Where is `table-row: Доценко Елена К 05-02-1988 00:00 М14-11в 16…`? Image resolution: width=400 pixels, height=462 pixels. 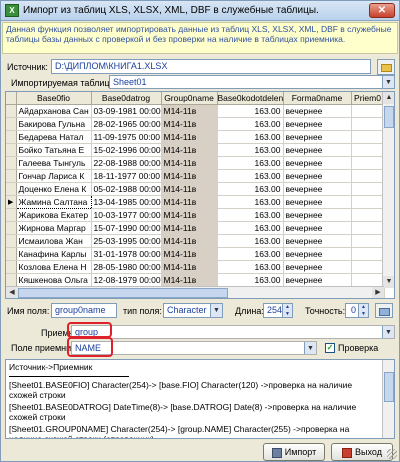
table-row: Доценко Елена К 05-02-1988 00:00 М14-11в 16… is located at coordinates (195, 189).